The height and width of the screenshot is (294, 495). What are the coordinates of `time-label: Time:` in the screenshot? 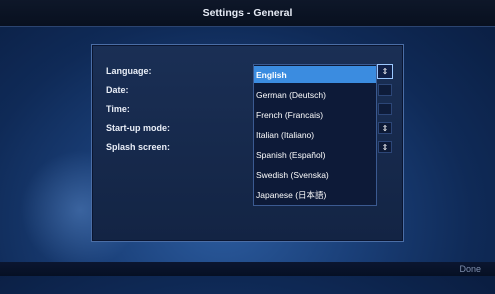 It's located at (118, 109).